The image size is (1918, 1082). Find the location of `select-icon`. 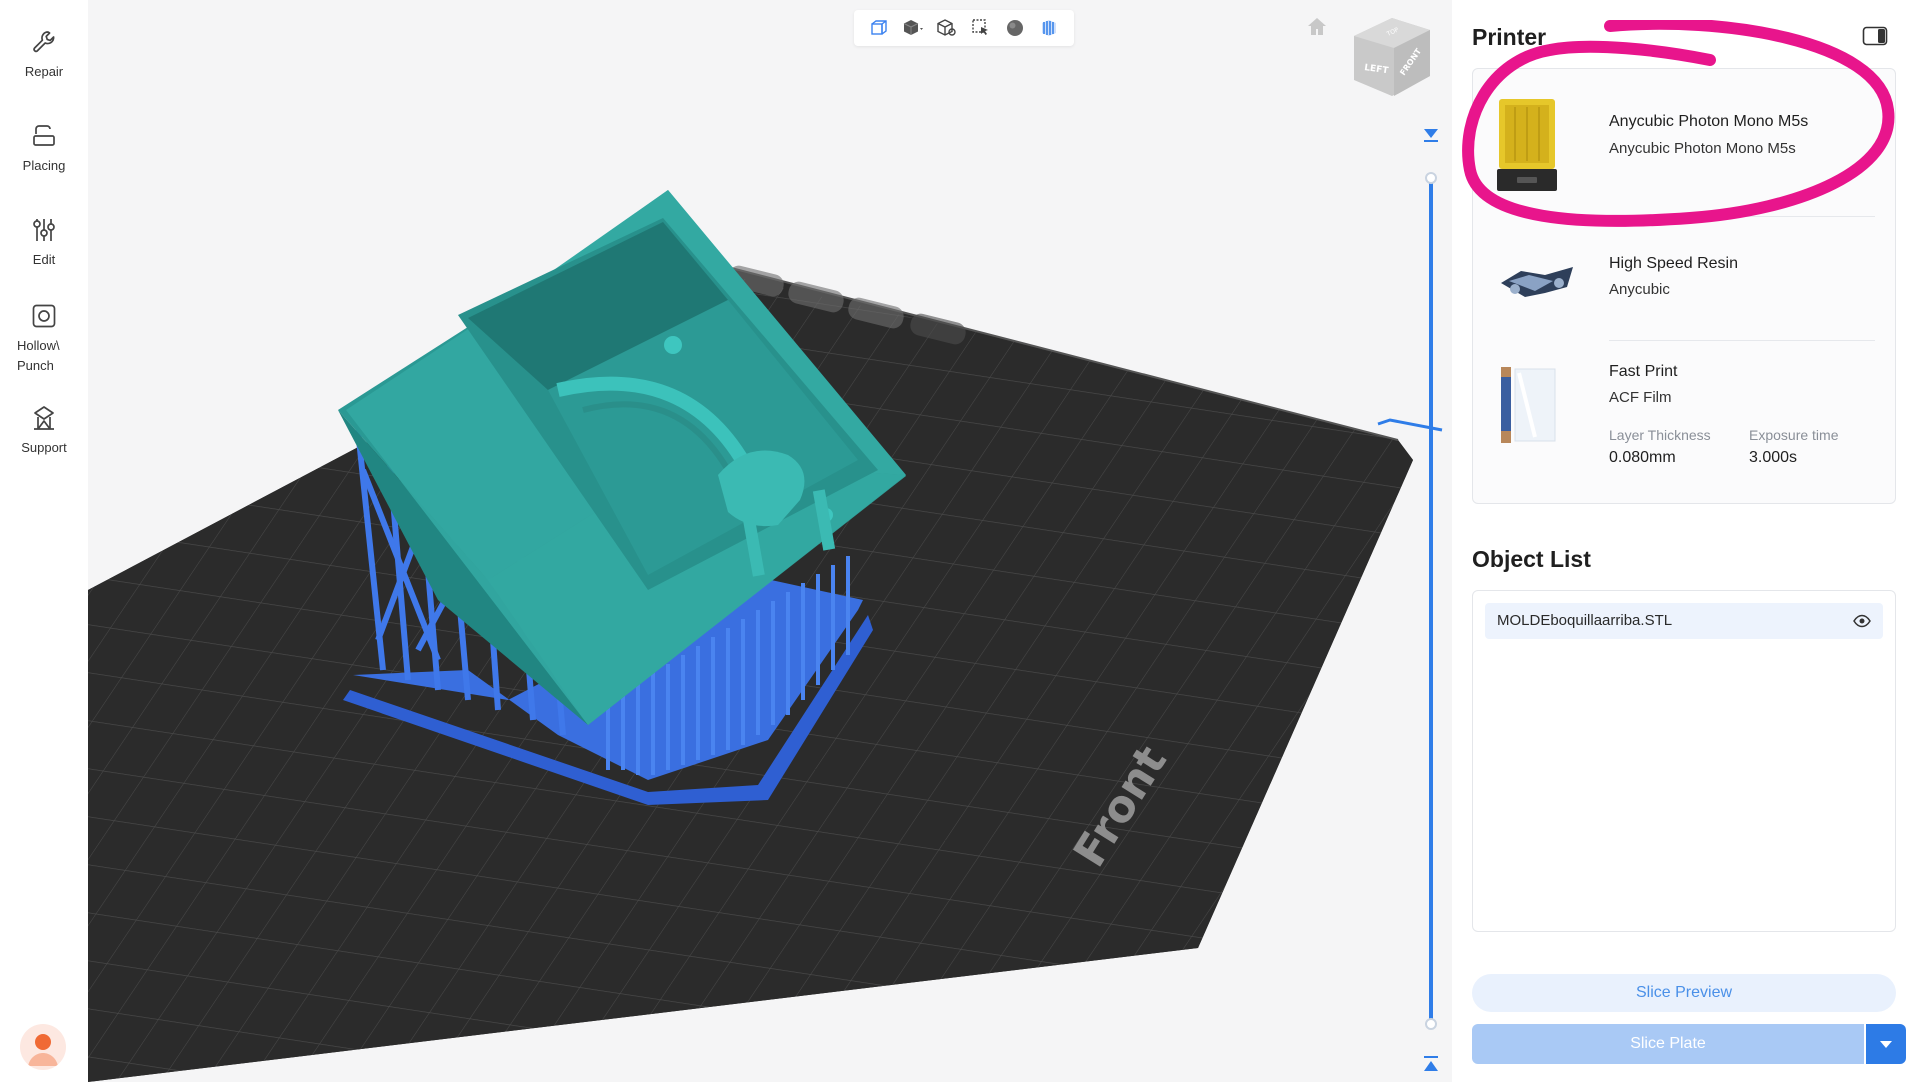

select-icon is located at coordinates (980, 27).